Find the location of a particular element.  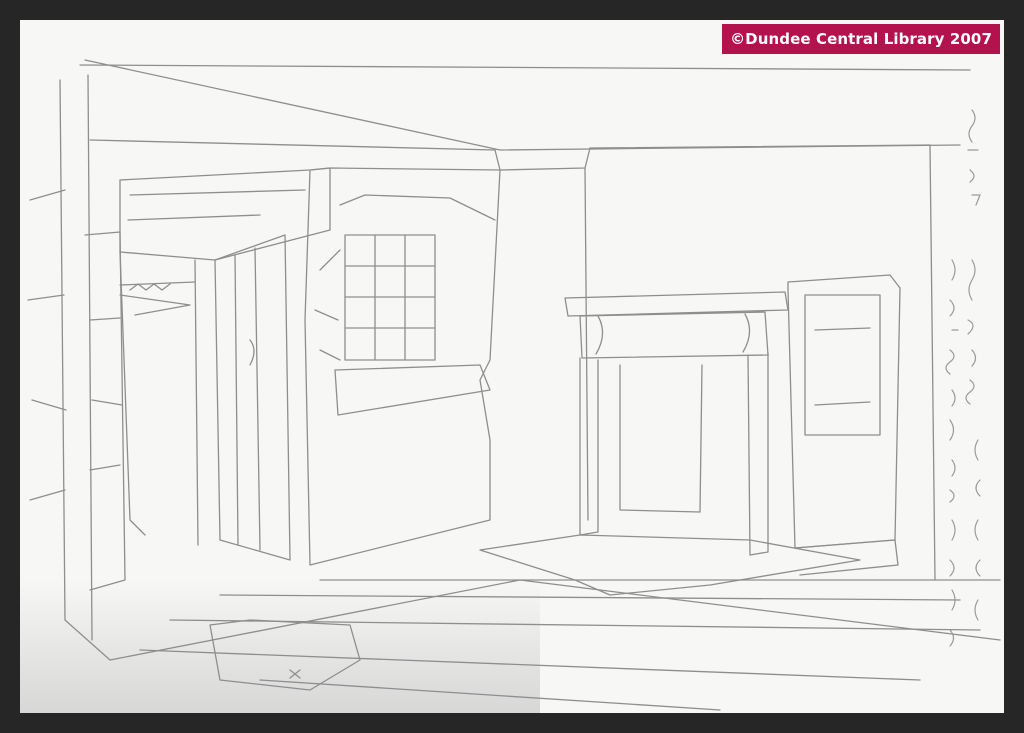

back-wall-right is located at coordinates (932, 362).